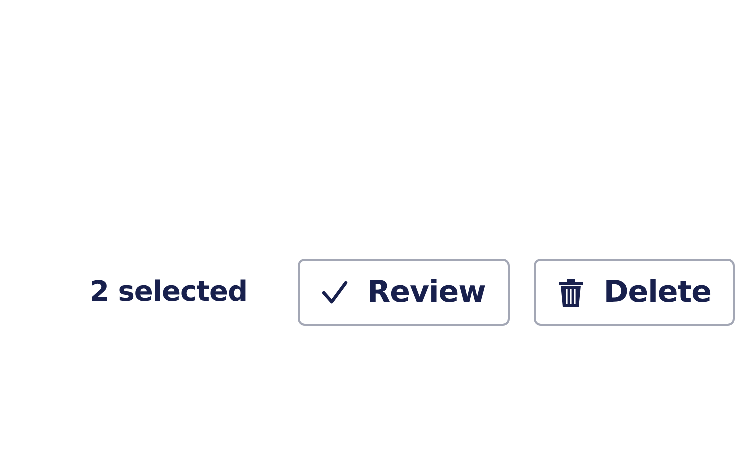 This screenshot has width=750, height=472. What do you see at coordinates (571, 293) in the screenshot?
I see `trash-icon` at bounding box center [571, 293].